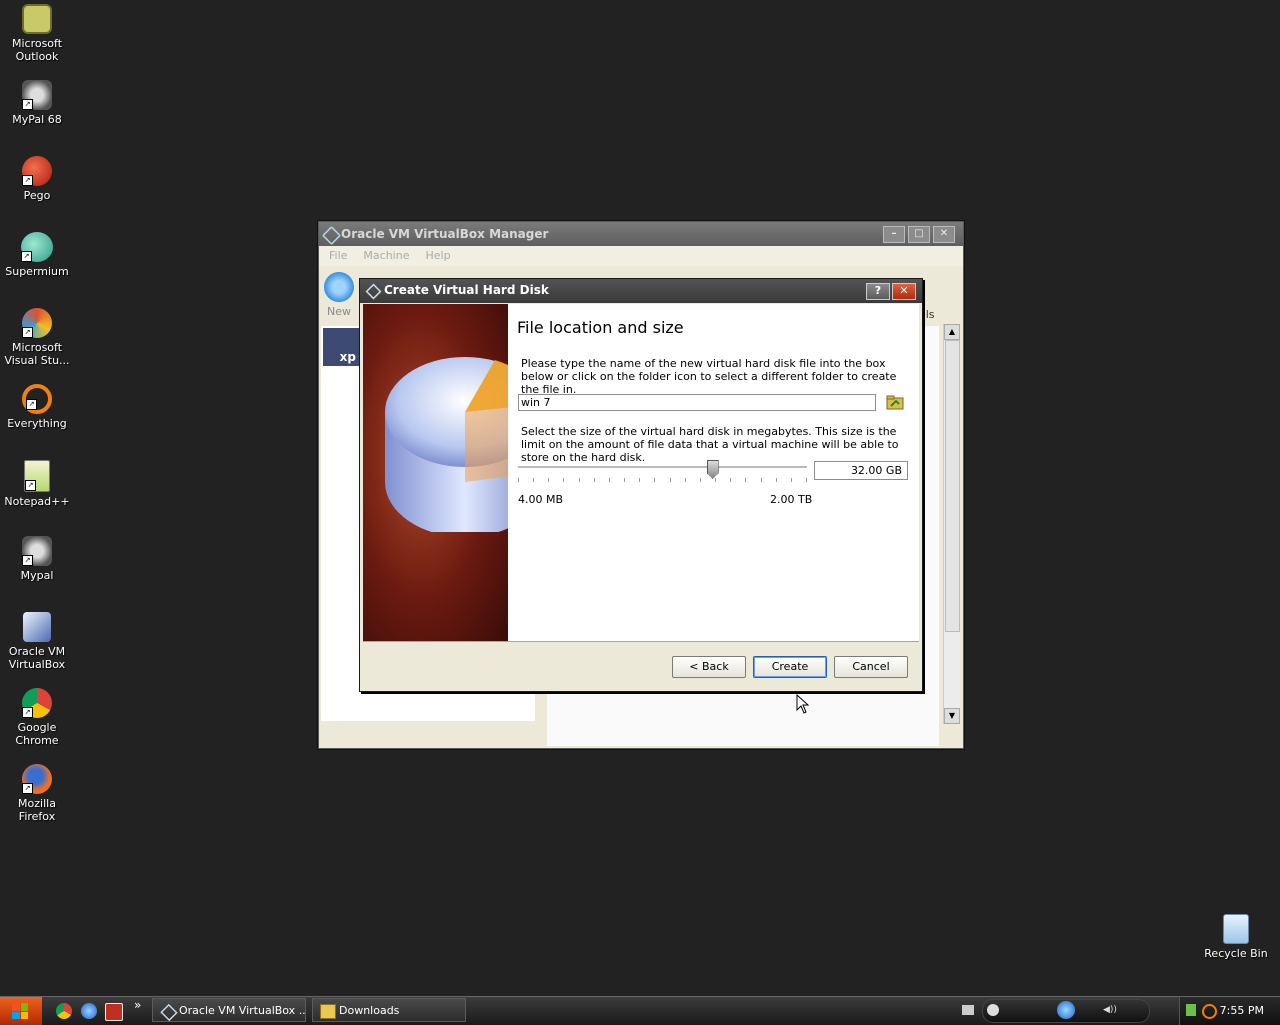 This screenshot has width=1280, height=1025. What do you see at coordinates (1236, 953) in the screenshot?
I see `desktop-icon-label: Recycle Bin` at bounding box center [1236, 953].